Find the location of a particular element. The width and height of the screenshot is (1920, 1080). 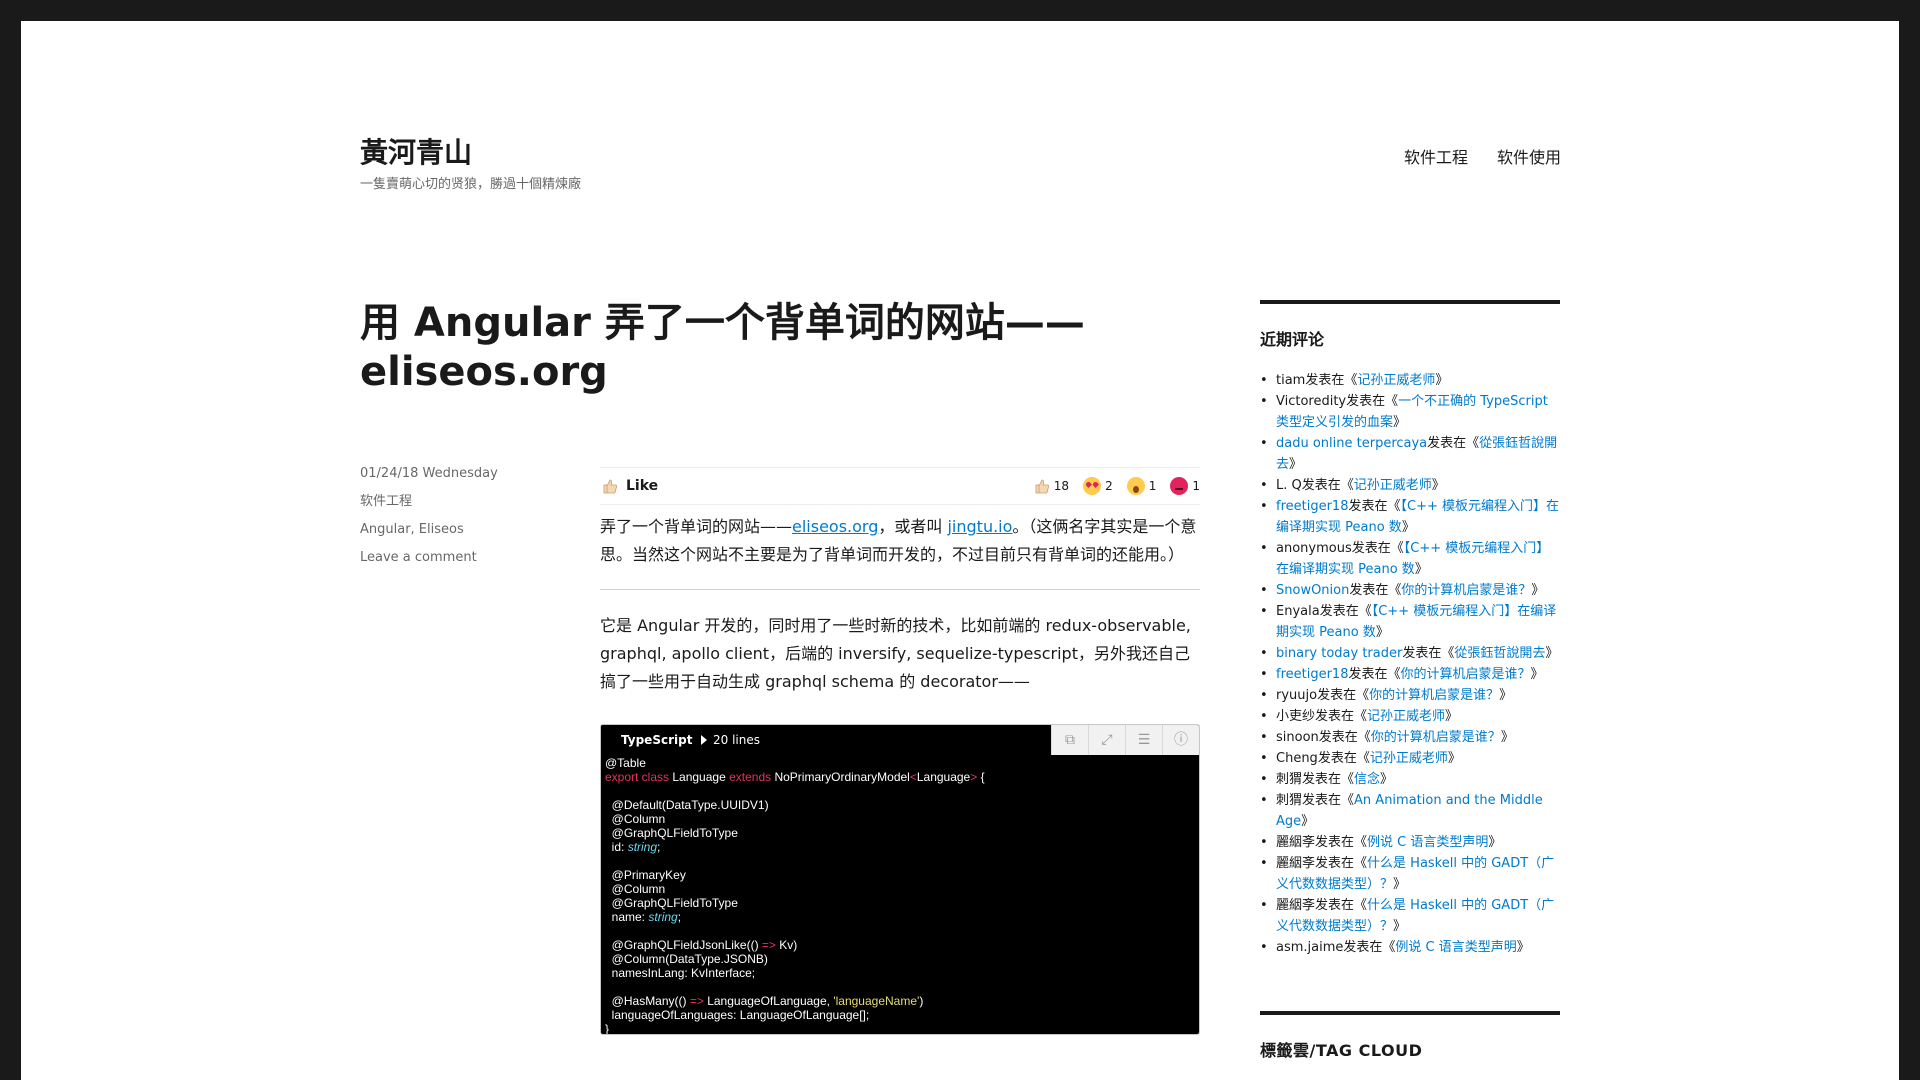

tag-cloud-widget: 標籤雲/TAG CLOUD is located at coordinates (1410, 1036).